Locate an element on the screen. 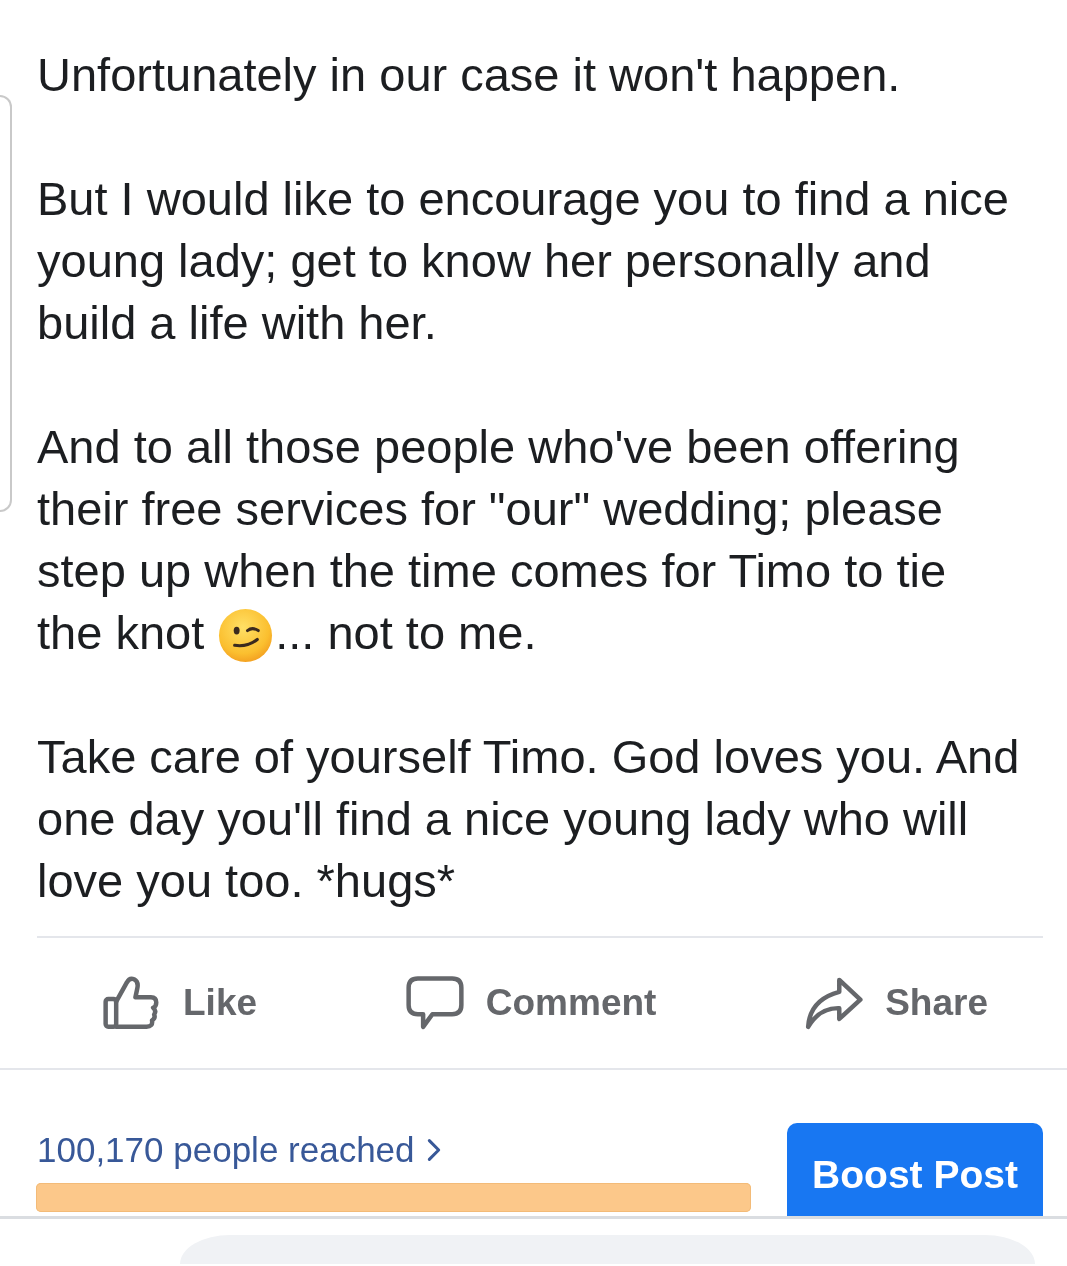 This screenshot has width=1067, height=1266. thumbs-up-icon is located at coordinates (132, 1003).